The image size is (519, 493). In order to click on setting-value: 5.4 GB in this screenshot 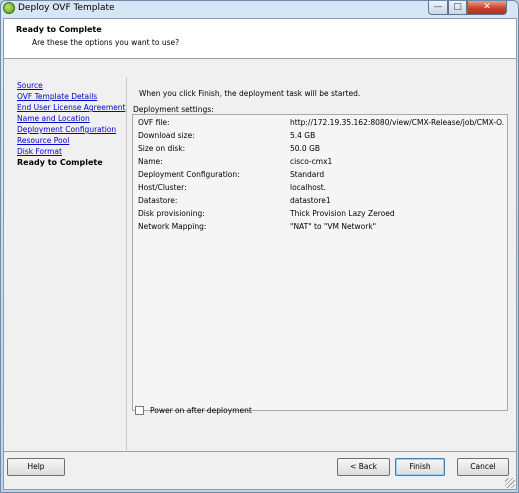, I will do `click(303, 135)`.